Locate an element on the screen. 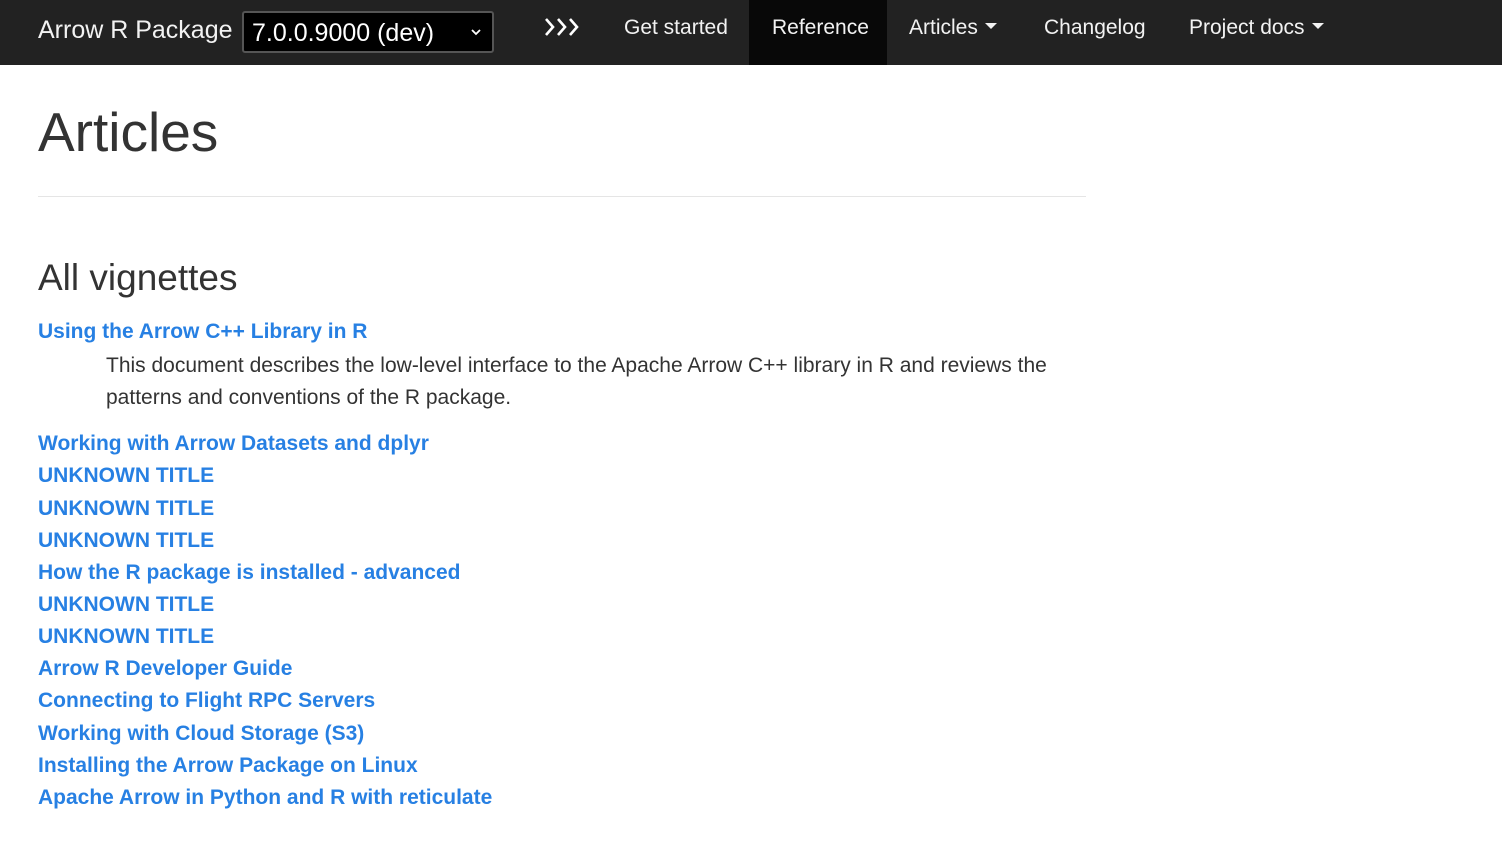  title-divider is located at coordinates (562, 196).